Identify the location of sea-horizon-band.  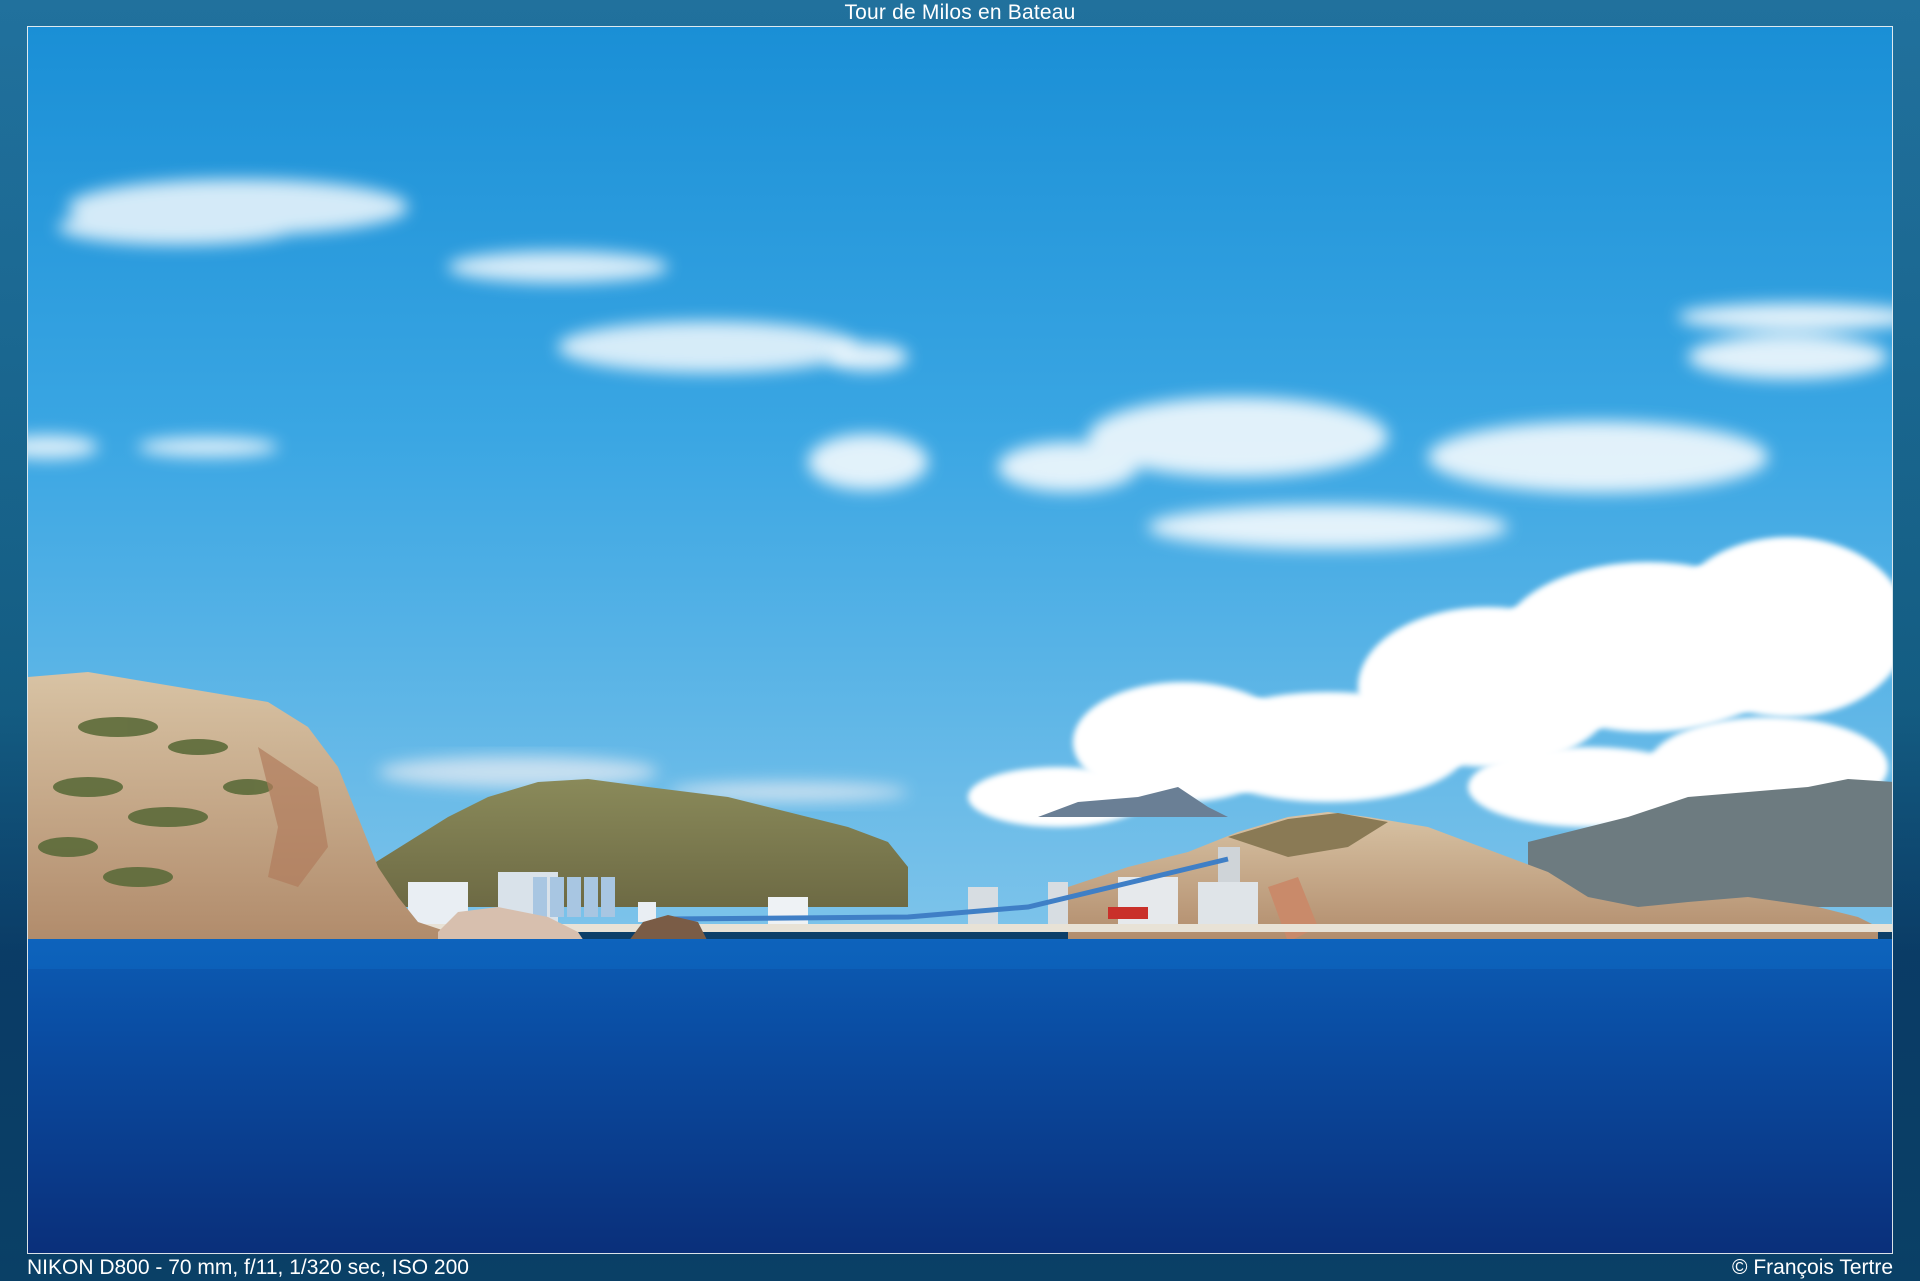
(960, 954).